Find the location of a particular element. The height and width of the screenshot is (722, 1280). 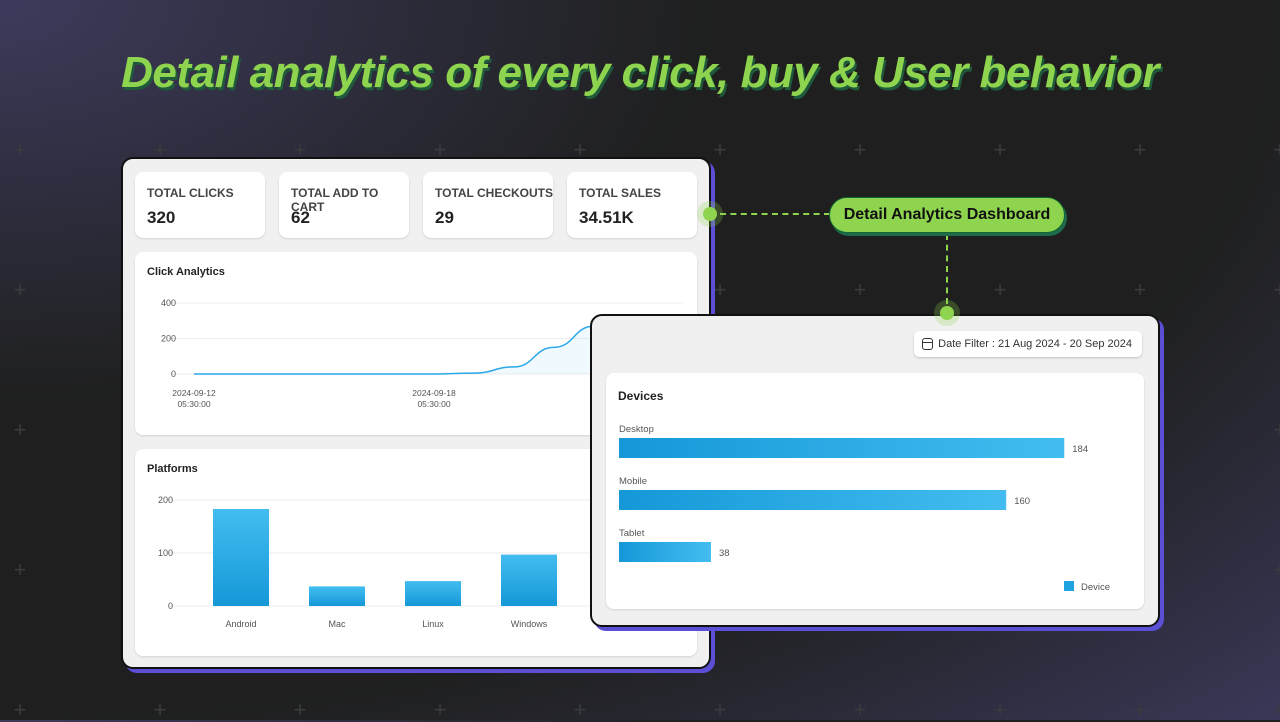

device-bar-mobile is located at coordinates (813, 500).